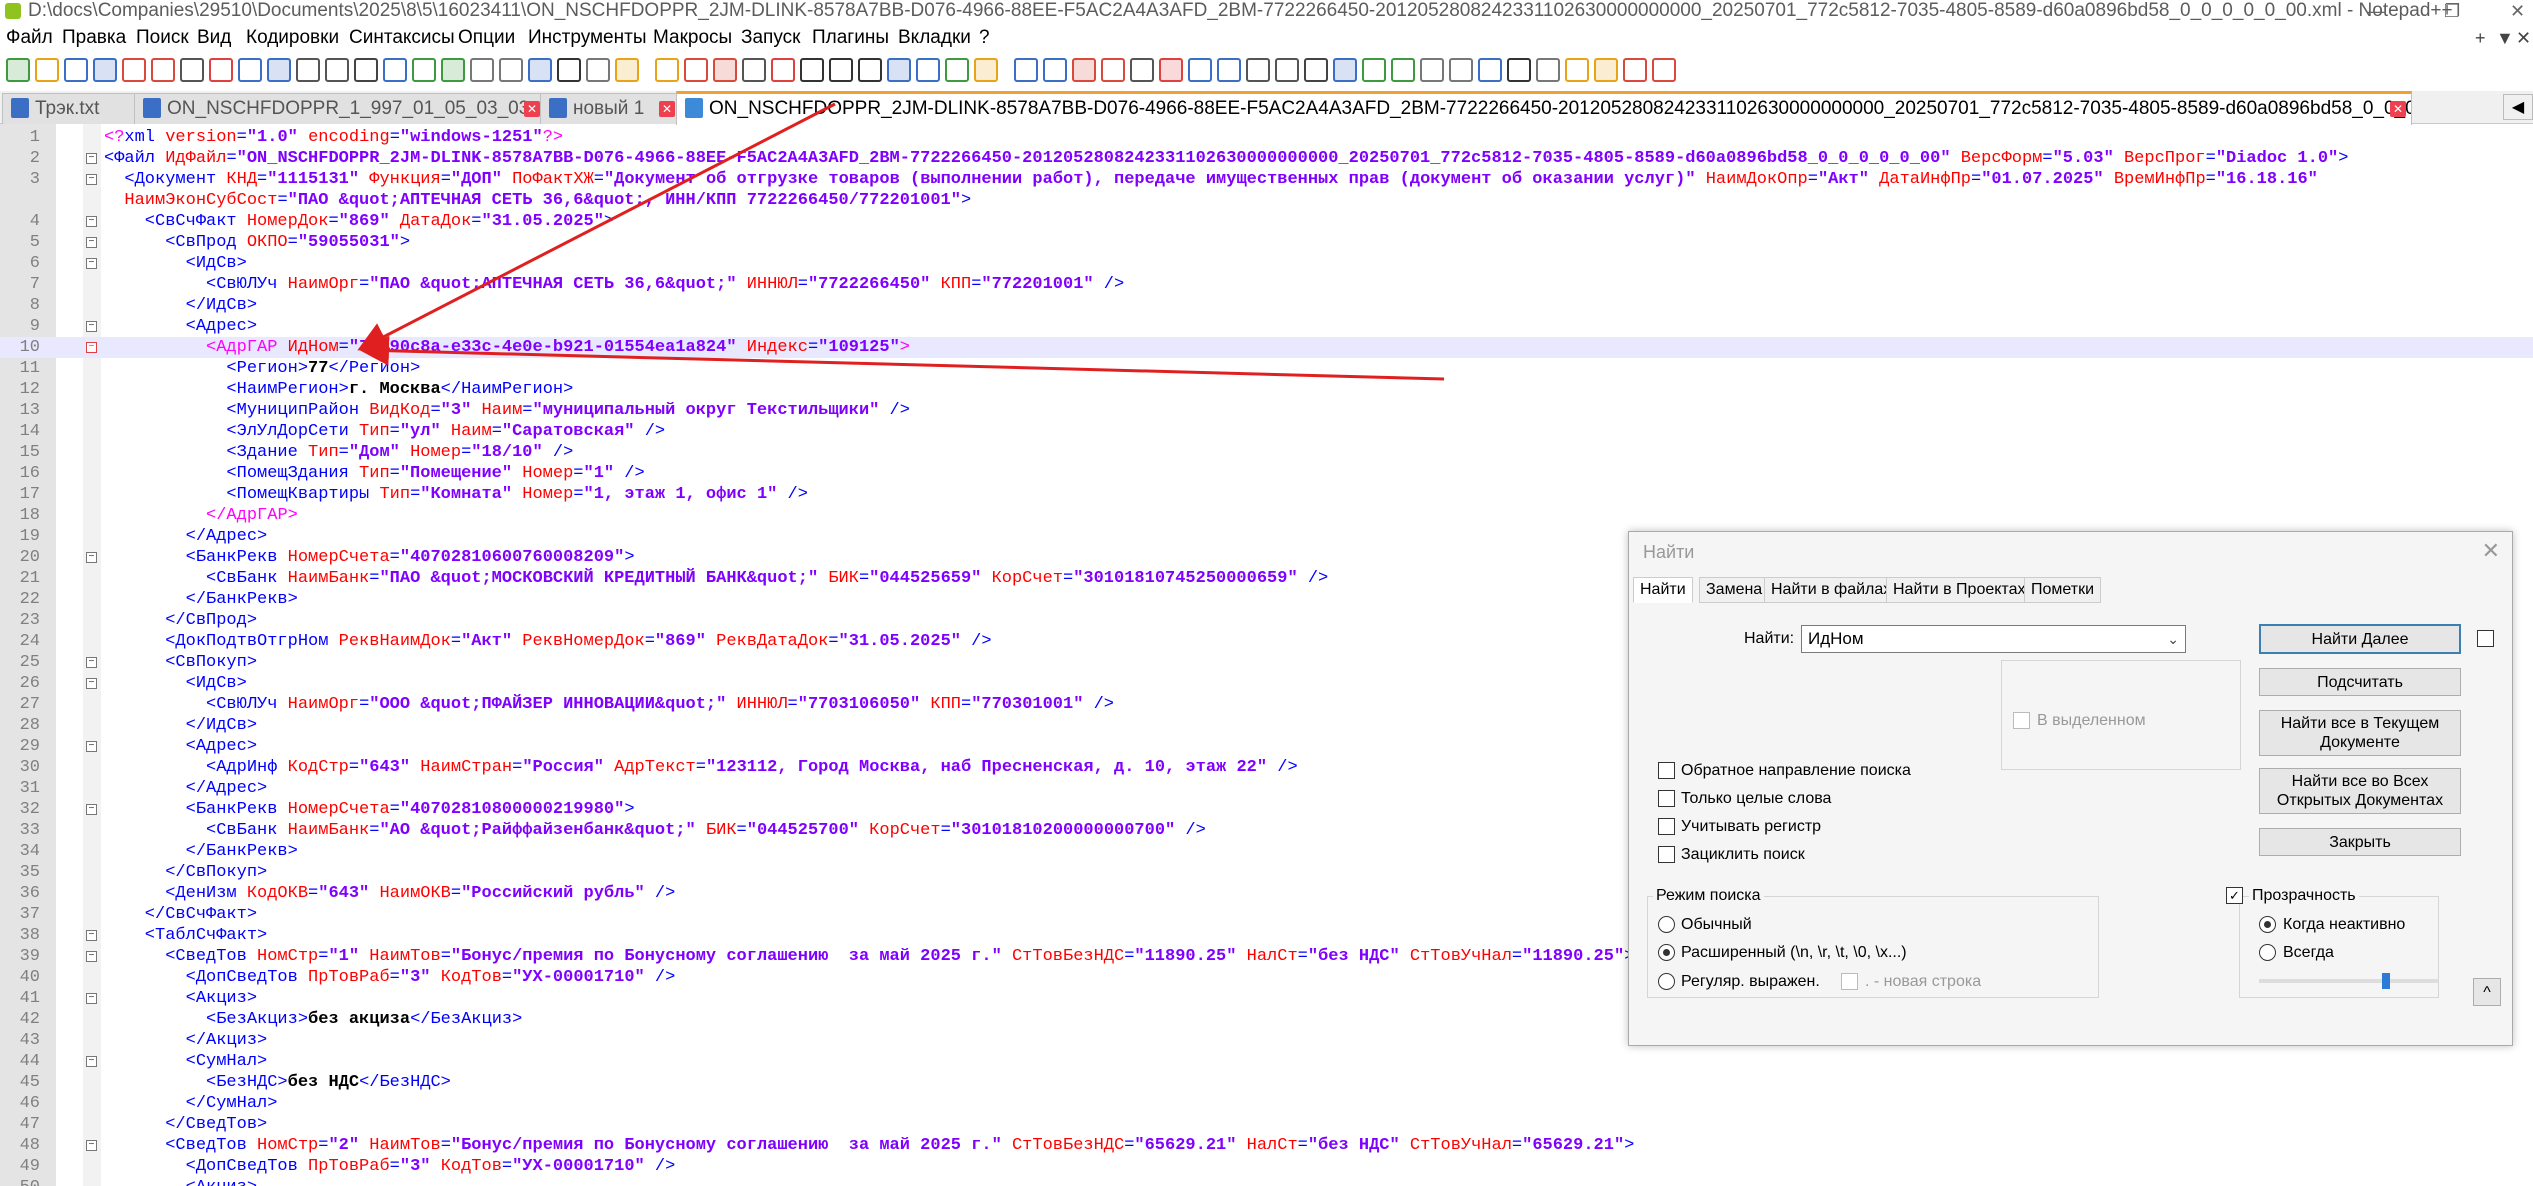 The width and height of the screenshot is (2533, 1186). What do you see at coordinates (1666, 981) in the screenshot?
I see `mode-regex-radio` at bounding box center [1666, 981].